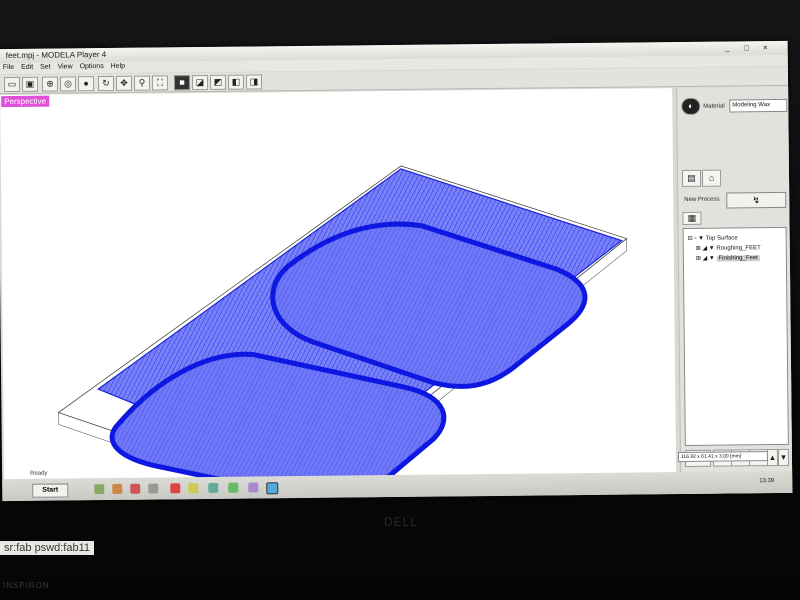 The image size is (800, 600). I want to click on iso-view-icon: ◨, so click(254, 82).